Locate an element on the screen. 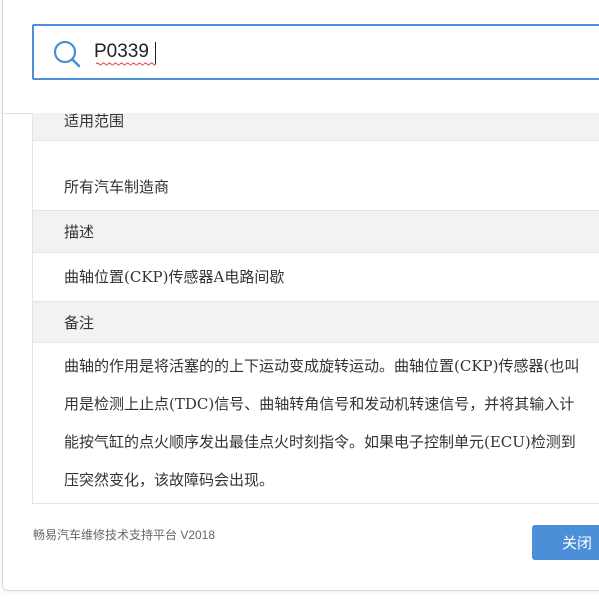 The image size is (599, 599). row-value-description: 曲轴位置(CKP)传感器A电路间歇 is located at coordinates (174, 277).